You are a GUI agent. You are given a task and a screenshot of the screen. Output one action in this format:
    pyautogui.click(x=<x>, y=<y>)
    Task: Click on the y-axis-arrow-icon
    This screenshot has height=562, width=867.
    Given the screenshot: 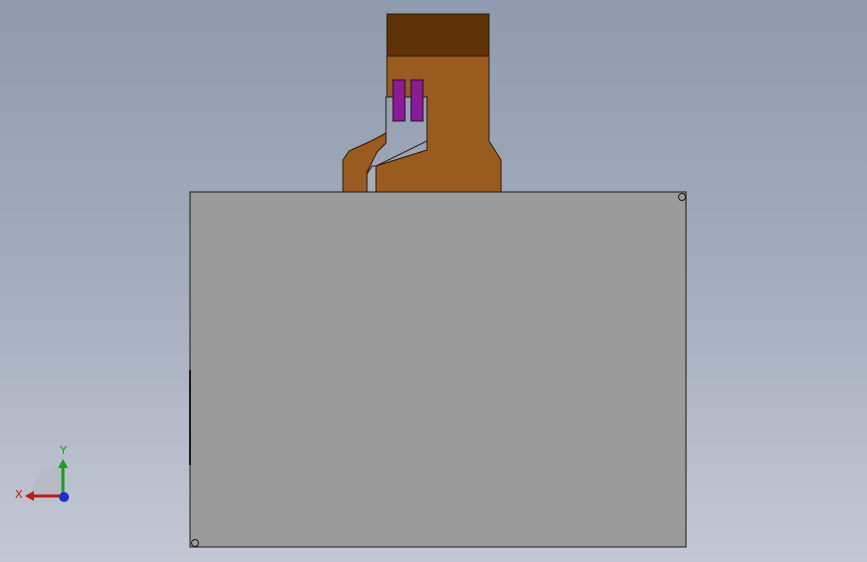 What is the action you would take?
    pyautogui.click(x=63, y=463)
    